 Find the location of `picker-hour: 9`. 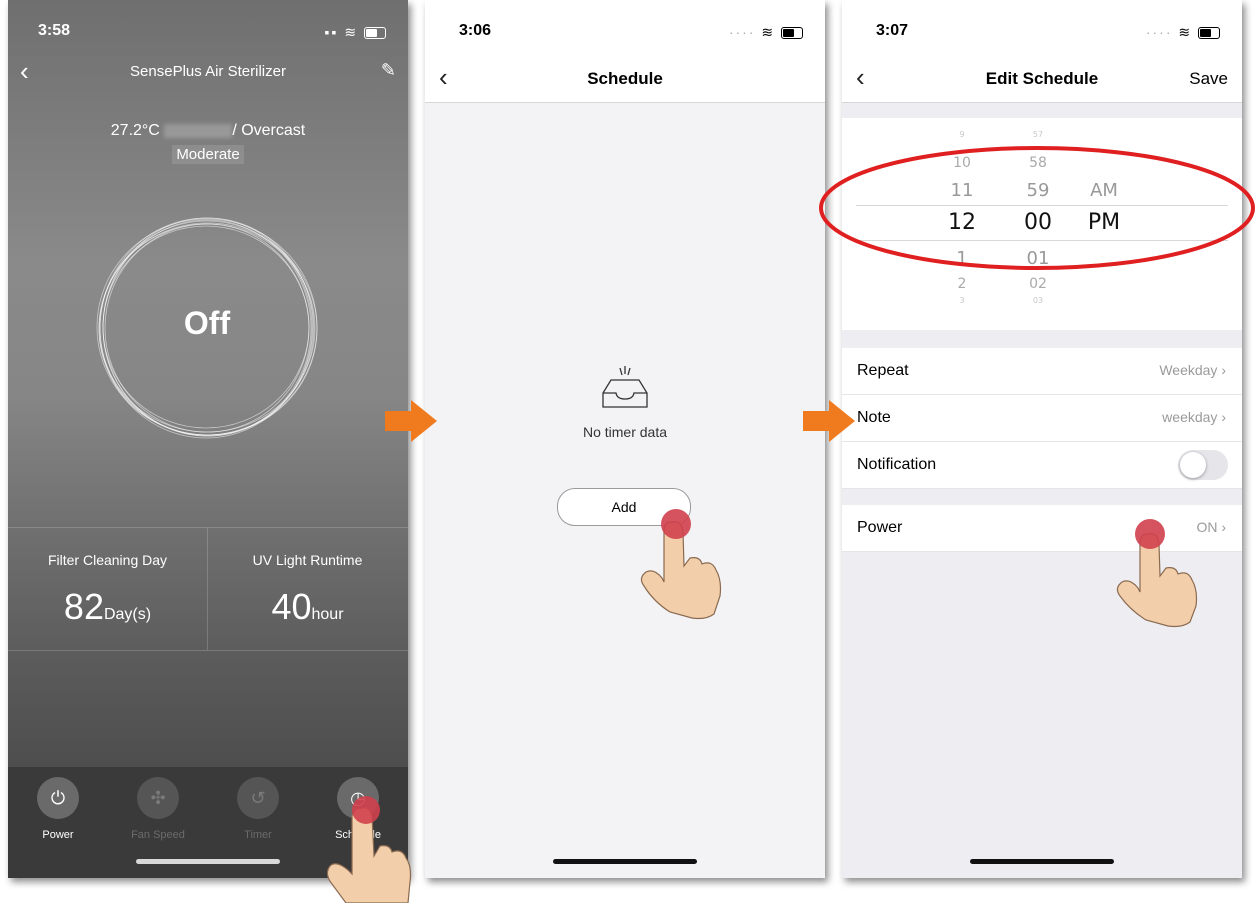

picker-hour: 9 is located at coordinates (962, 134).